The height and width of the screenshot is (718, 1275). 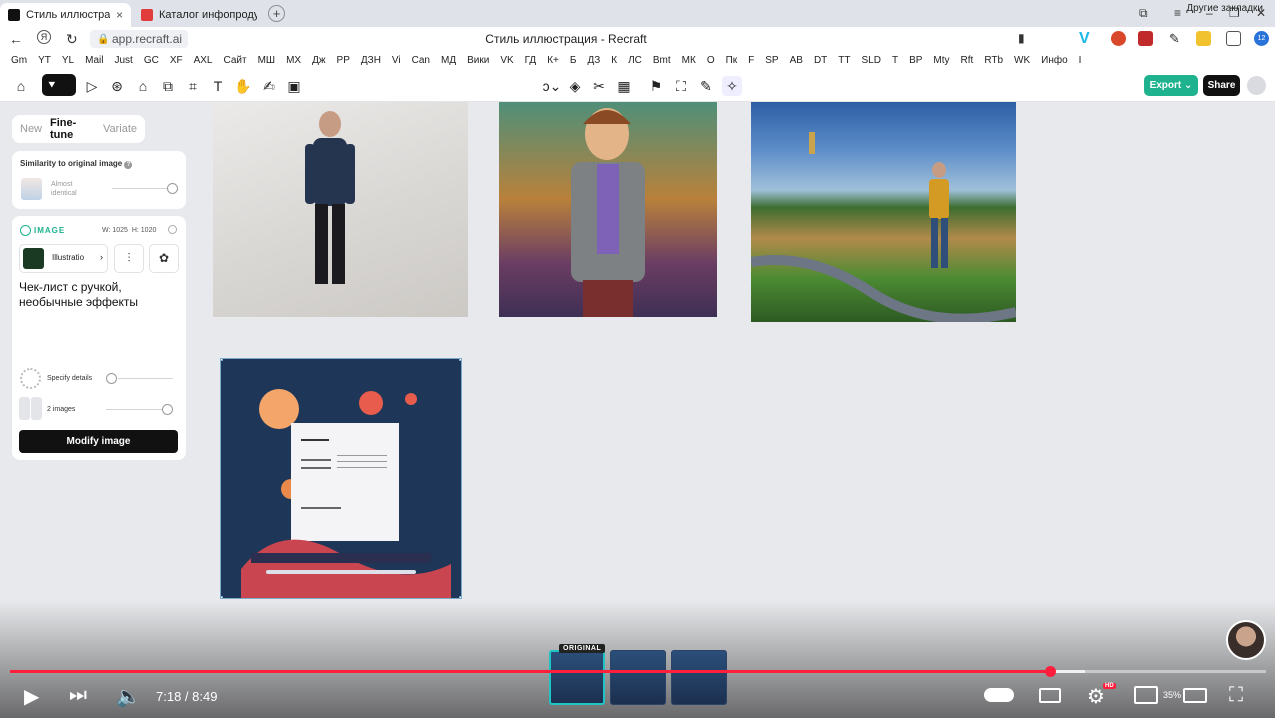 I want to click on eraser-icon: ◈, so click(x=575, y=86).